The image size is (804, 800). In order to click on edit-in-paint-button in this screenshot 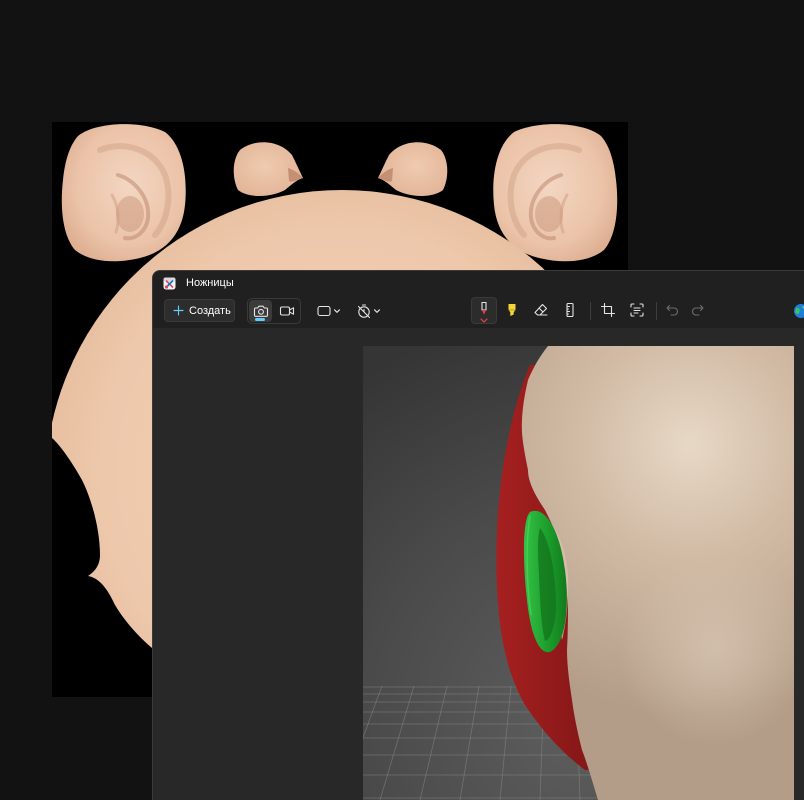, I will do `click(798, 311)`.